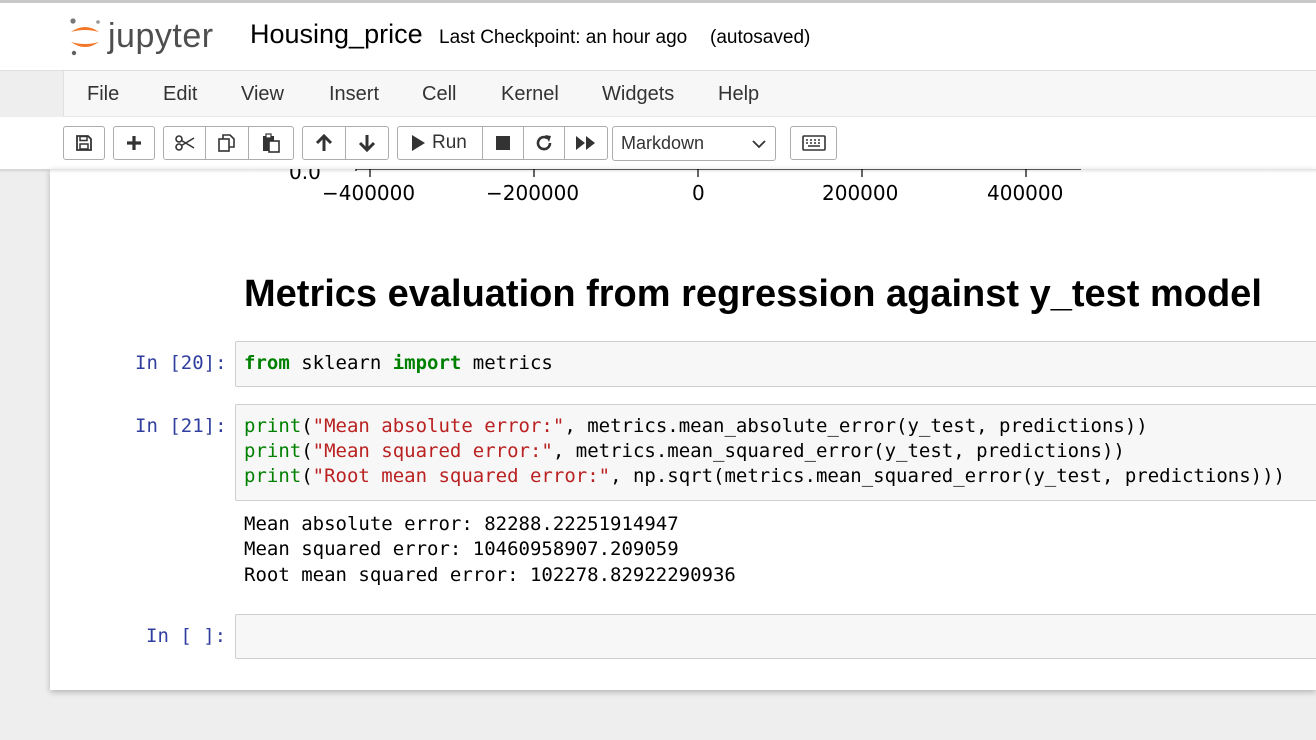  What do you see at coordinates (181, 426) in the screenshot?
I see `cell-prompt: In [21]:` at bounding box center [181, 426].